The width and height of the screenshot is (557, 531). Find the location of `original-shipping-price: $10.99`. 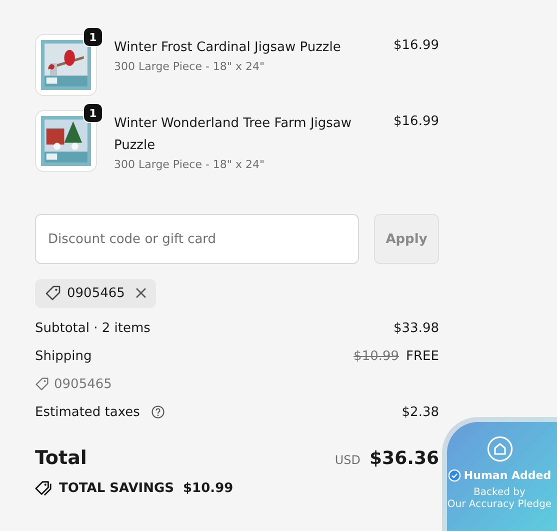

original-shipping-price: $10.99 is located at coordinates (377, 356).